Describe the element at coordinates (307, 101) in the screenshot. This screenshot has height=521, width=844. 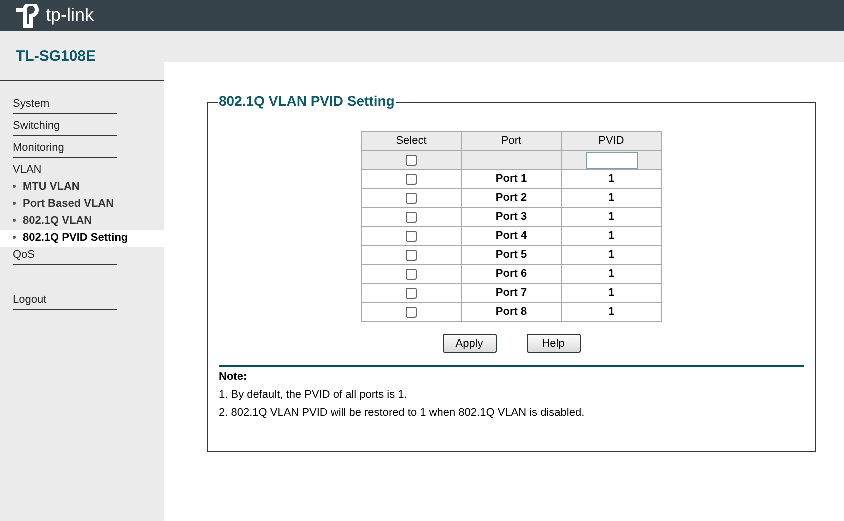
I see `section-title: 802.1Q VLAN PVID Setting` at that location.